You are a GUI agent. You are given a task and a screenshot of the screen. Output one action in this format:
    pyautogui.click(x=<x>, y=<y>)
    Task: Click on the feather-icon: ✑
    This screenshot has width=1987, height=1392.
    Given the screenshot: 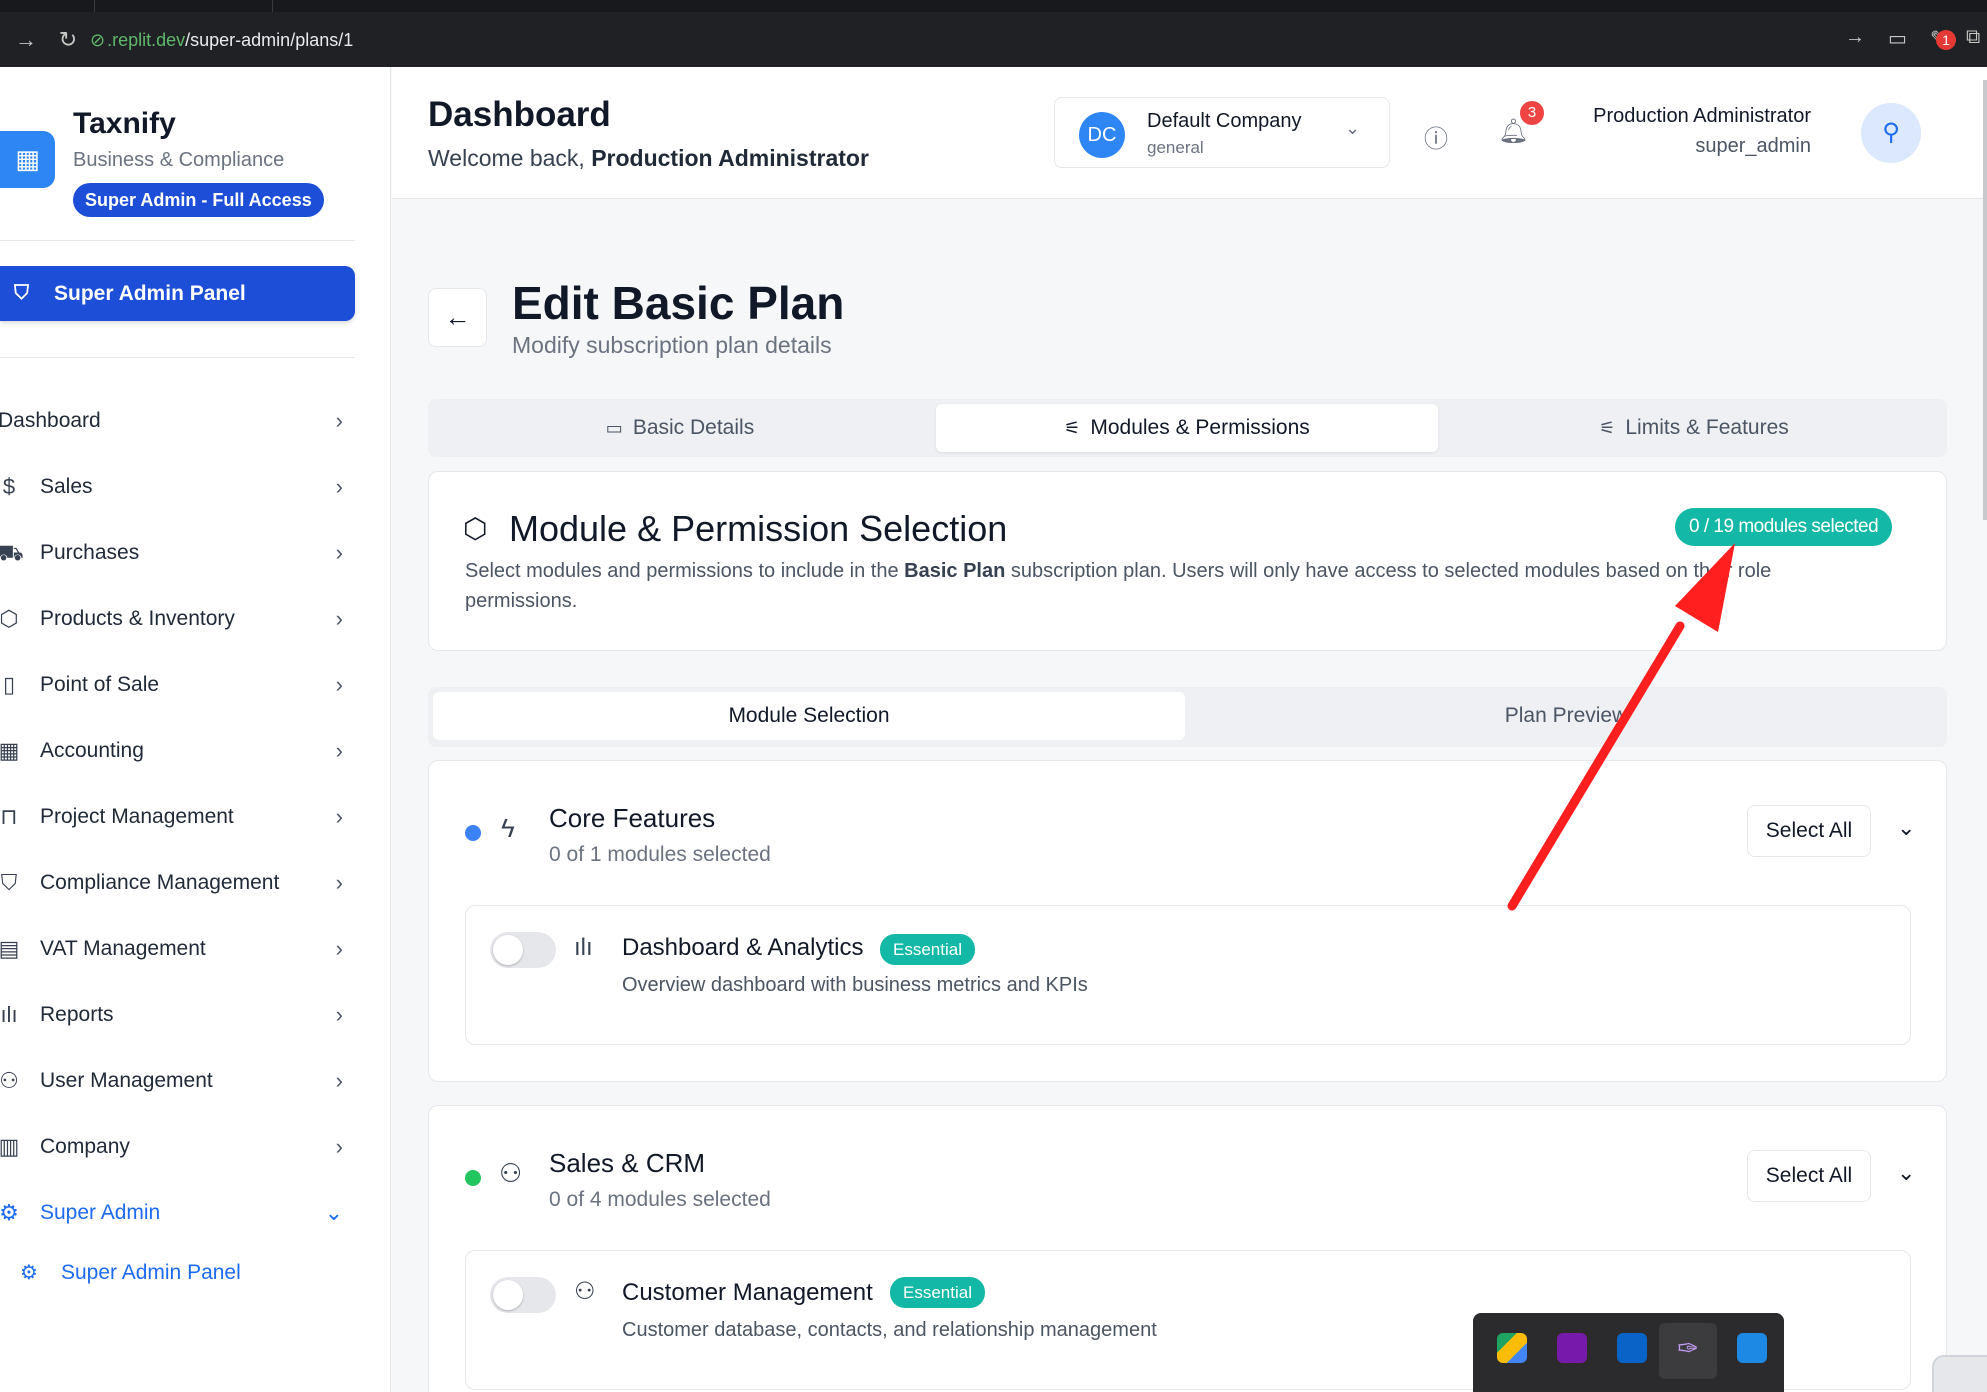 What is the action you would take?
    pyautogui.click(x=1688, y=1348)
    